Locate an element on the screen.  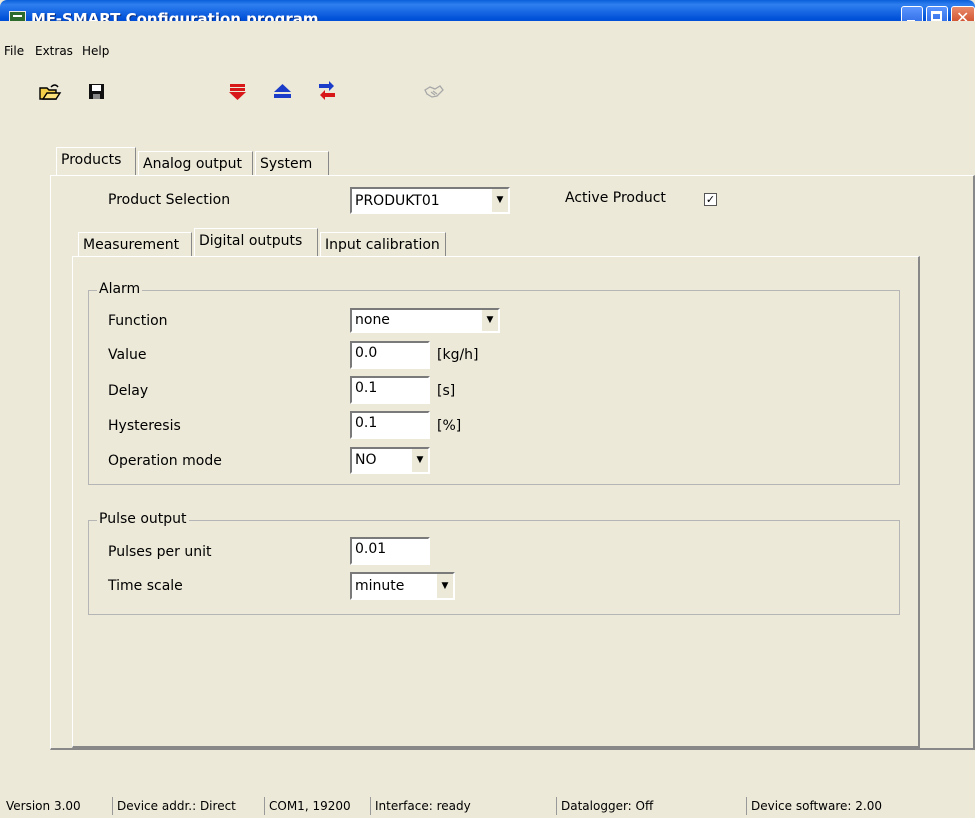
operation-mode-dropdown: NO ▼ is located at coordinates (390, 460).